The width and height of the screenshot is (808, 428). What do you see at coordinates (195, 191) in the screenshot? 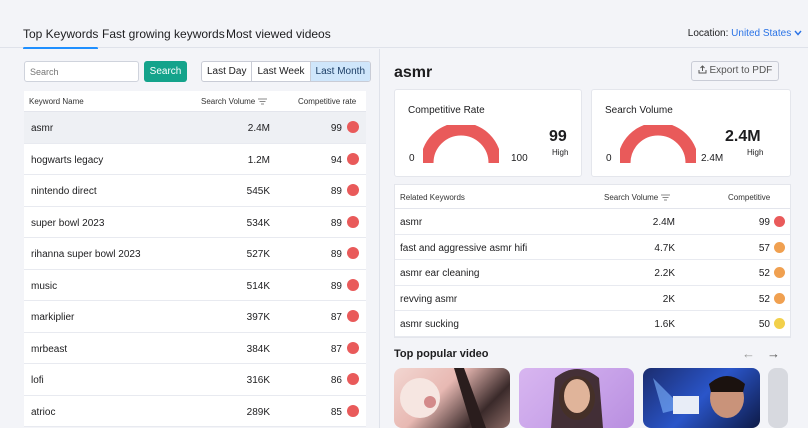
I see `table-row: nintendo direct 545K 89` at bounding box center [195, 191].